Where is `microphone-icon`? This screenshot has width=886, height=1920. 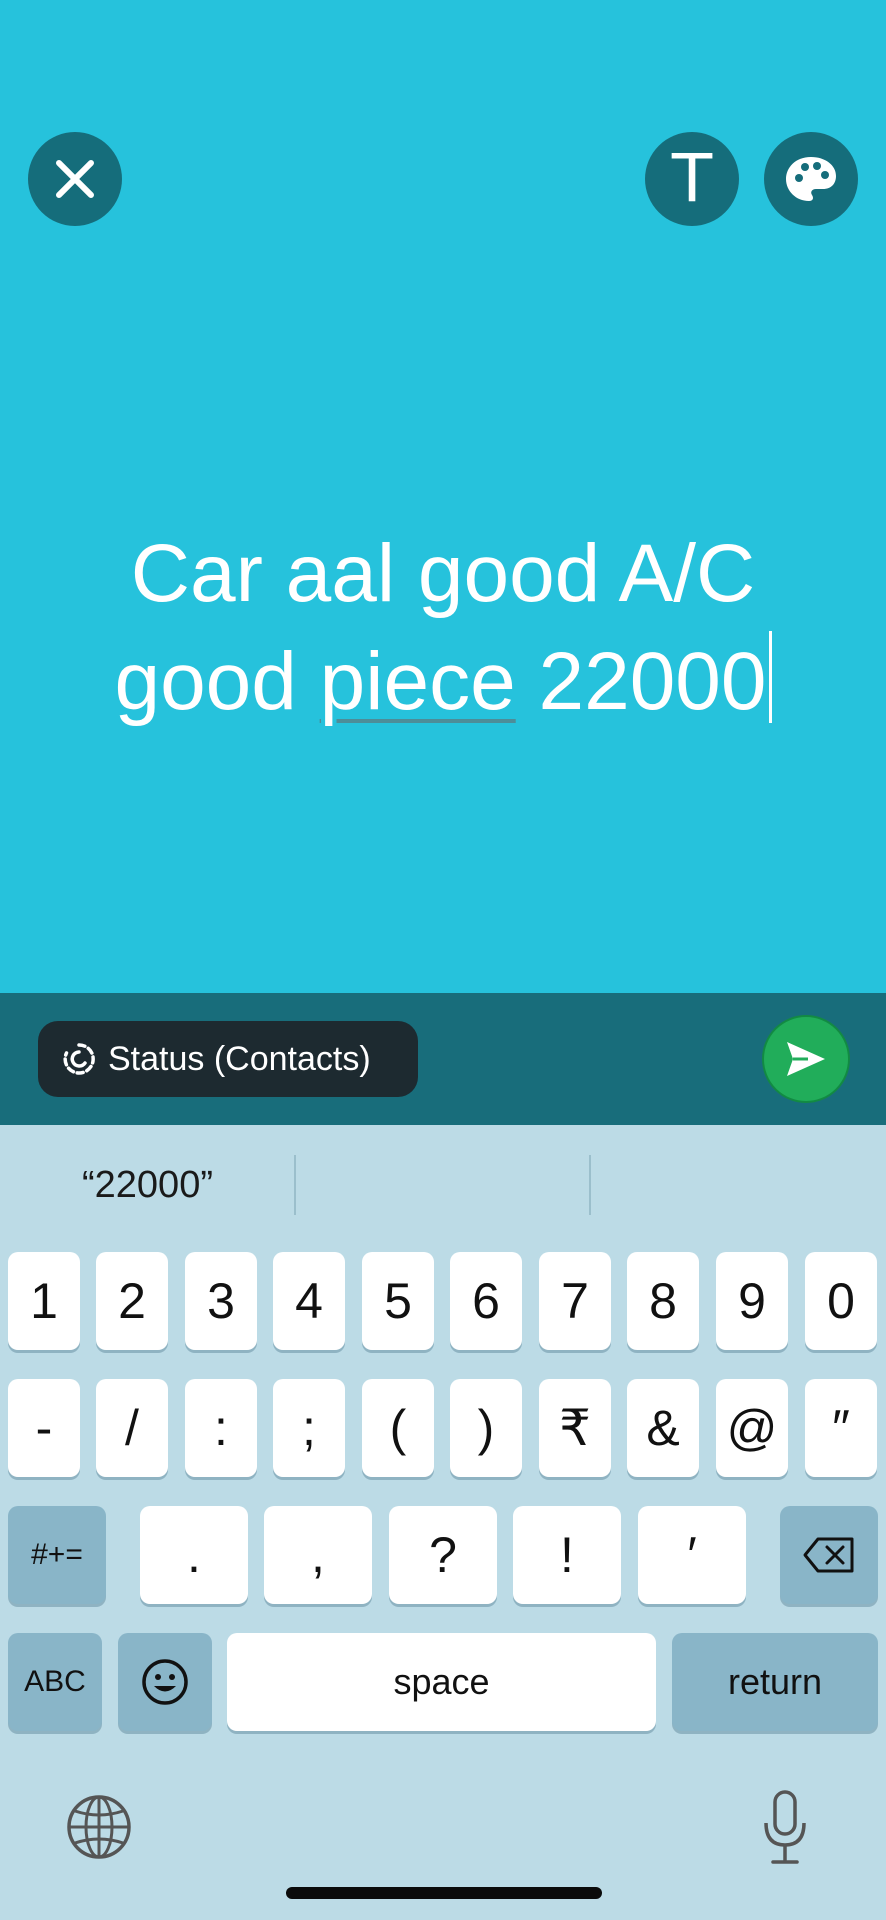 microphone-icon is located at coordinates (785, 1827).